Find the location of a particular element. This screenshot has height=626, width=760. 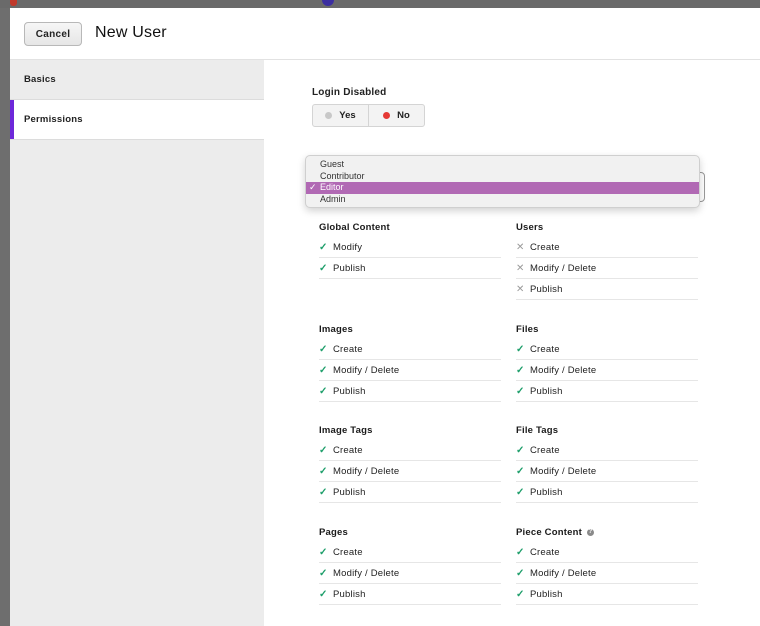

section-title: Users is located at coordinates (607, 227).